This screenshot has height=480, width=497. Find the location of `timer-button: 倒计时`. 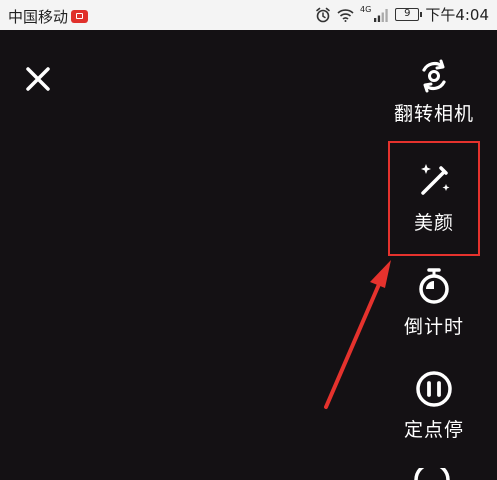

timer-button: 倒计时 is located at coordinates (434, 302).